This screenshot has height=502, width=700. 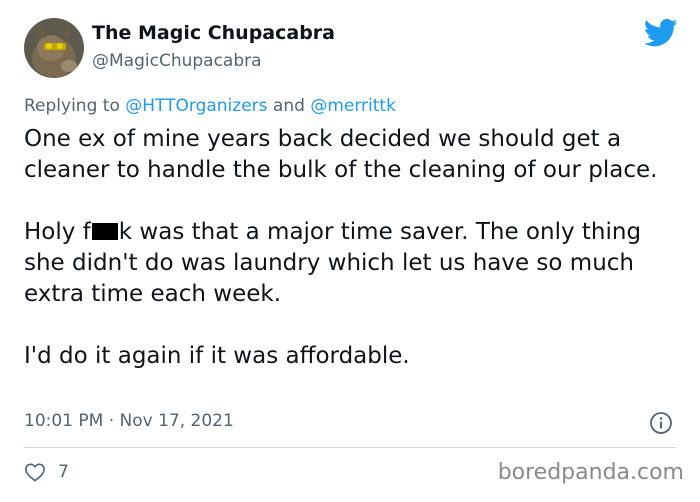 What do you see at coordinates (196, 106) in the screenshot?
I see `reply-user-link: @HTTOrganizers` at bounding box center [196, 106].